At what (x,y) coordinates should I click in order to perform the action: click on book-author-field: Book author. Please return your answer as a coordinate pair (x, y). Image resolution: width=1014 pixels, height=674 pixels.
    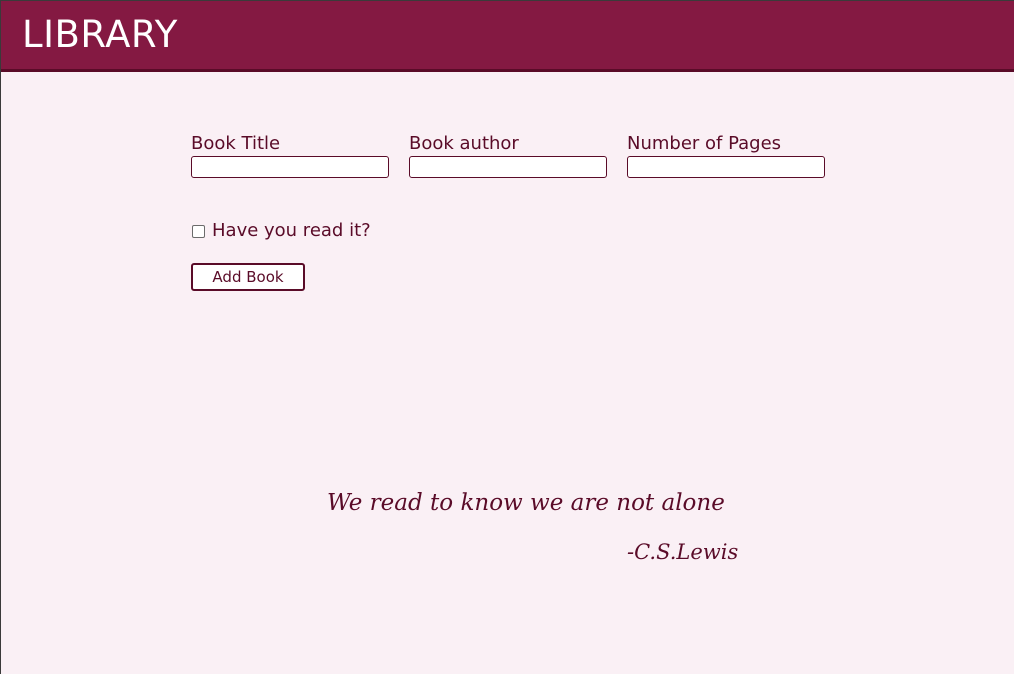
    Looking at the image, I should click on (508, 155).